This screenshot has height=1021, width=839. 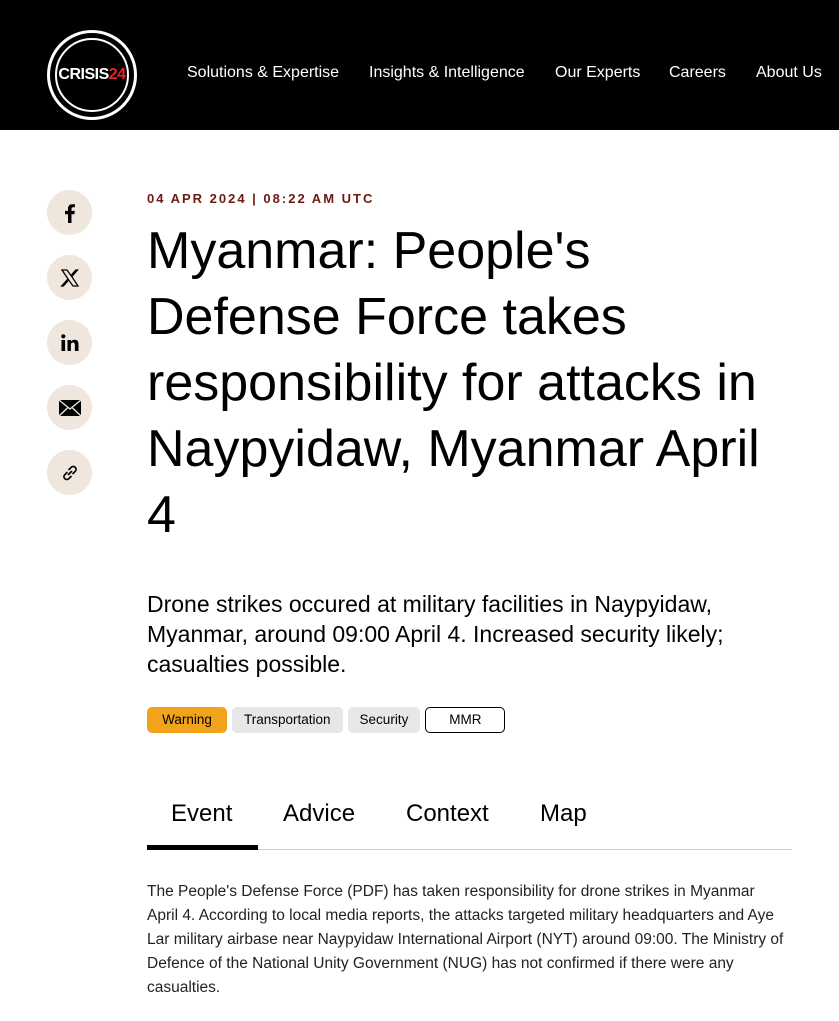 I want to click on logo-number: 24, so click(x=117, y=74).